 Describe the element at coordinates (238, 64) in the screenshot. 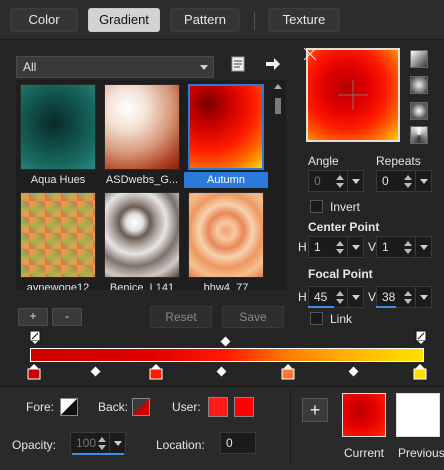

I see `document-icon` at that location.